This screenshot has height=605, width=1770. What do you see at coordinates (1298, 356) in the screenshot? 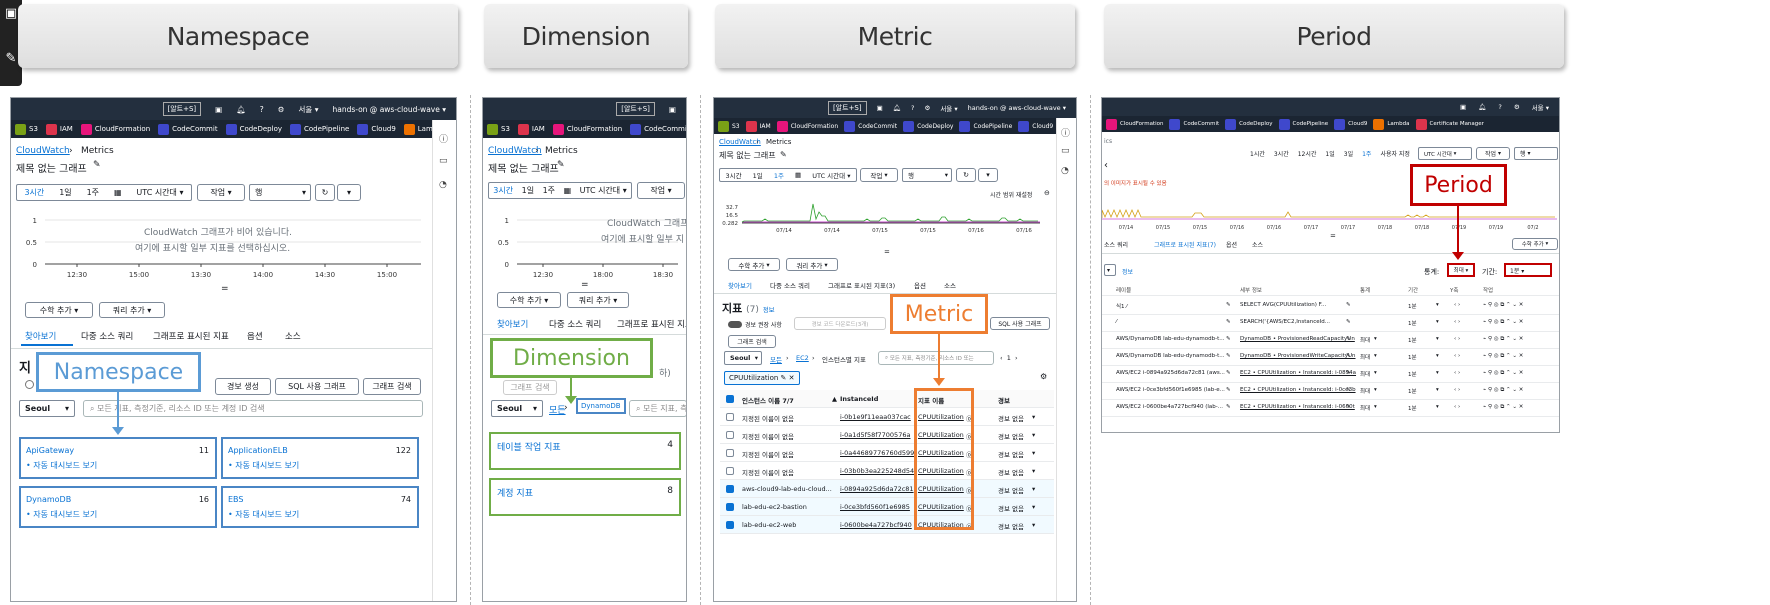
I see `metric-details: DynamoDB • ProvisionedWriteCapacityUn` at bounding box center [1298, 356].